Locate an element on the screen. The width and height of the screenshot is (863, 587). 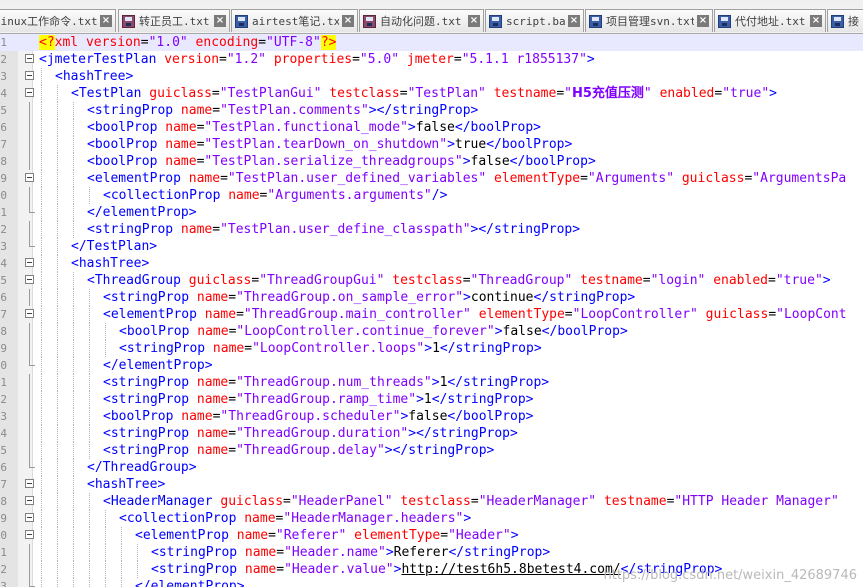
token-val: "Header" is located at coordinates (479, 535).